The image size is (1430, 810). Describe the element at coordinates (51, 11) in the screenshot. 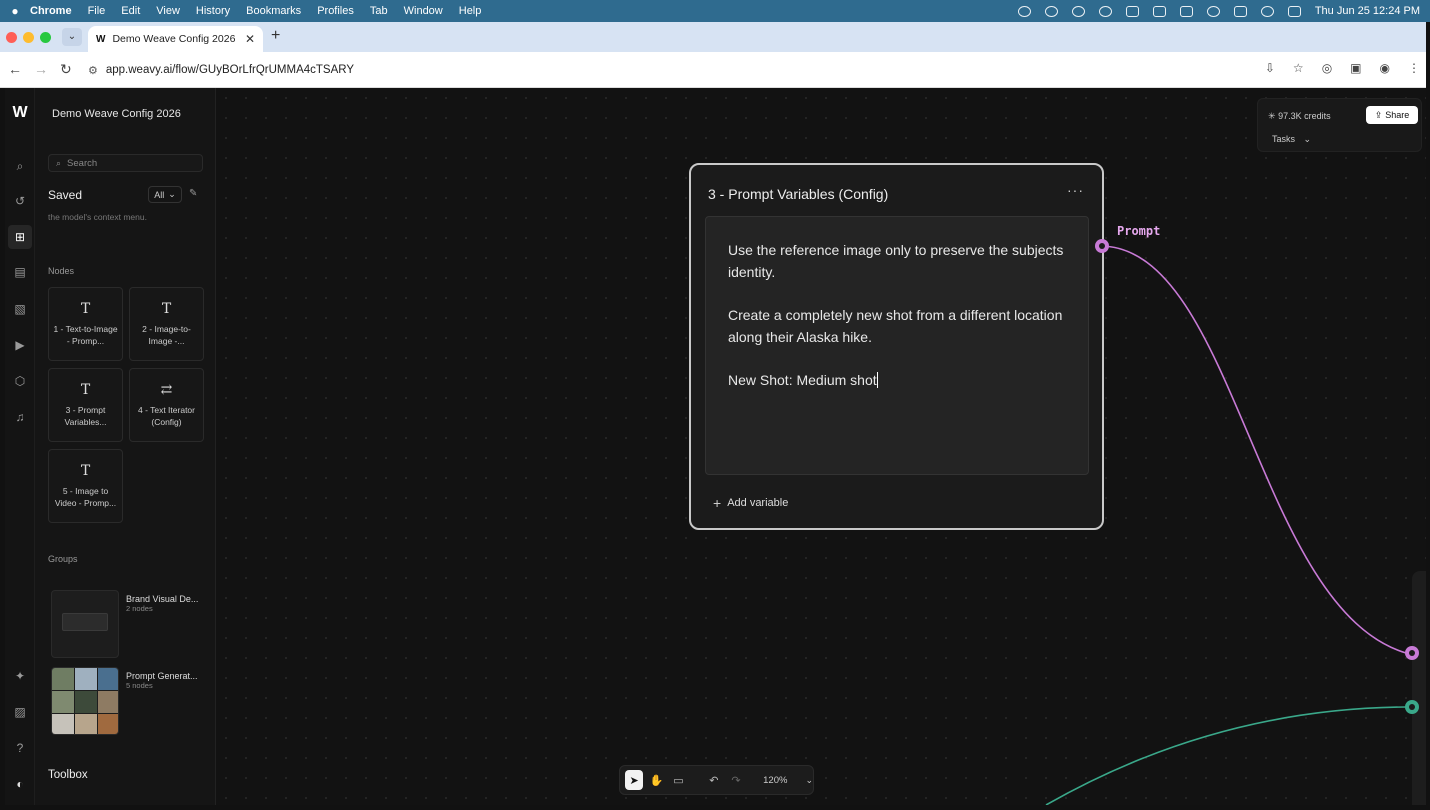

I see `menu-app-name: Chrome` at that location.